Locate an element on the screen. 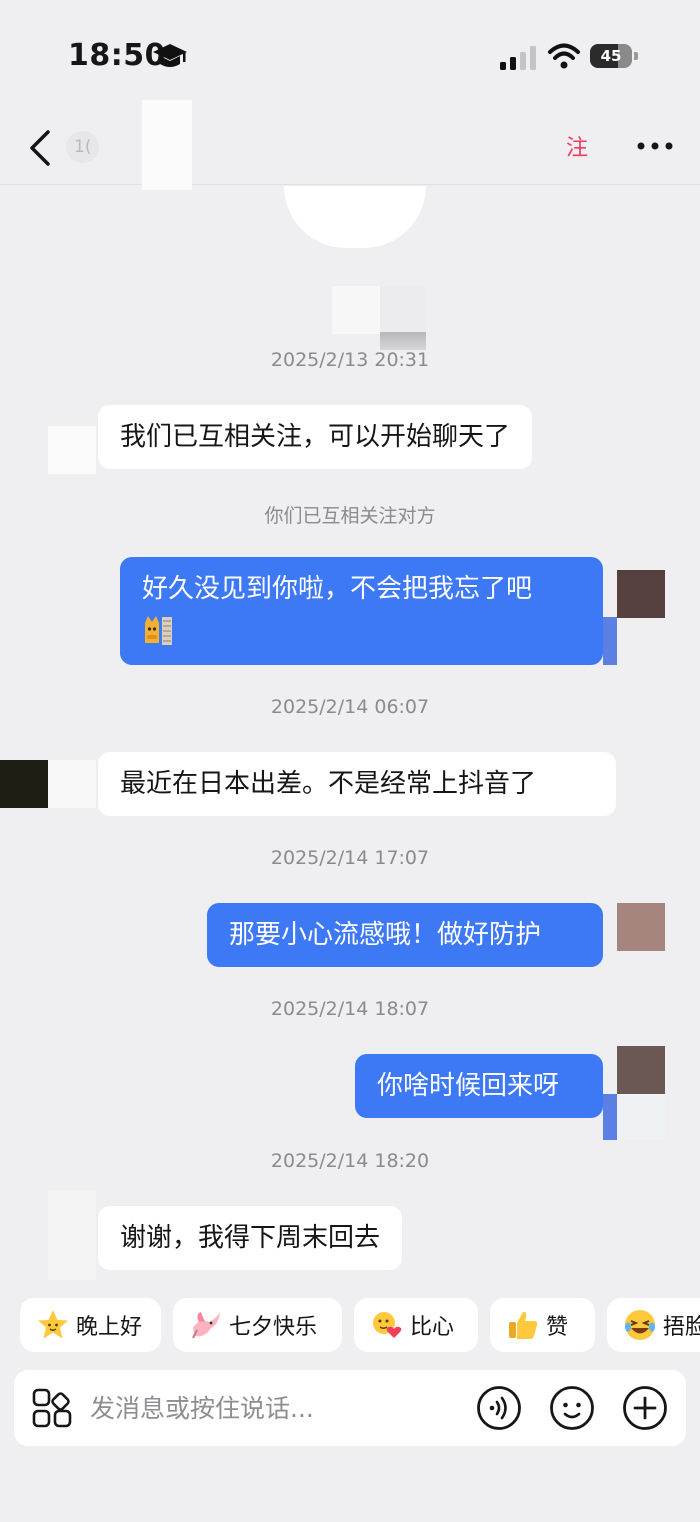 Image resolution: width=700 pixels, height=1522 pixels. status-bar: 18:50 45 is located at coordinates (350, 55).